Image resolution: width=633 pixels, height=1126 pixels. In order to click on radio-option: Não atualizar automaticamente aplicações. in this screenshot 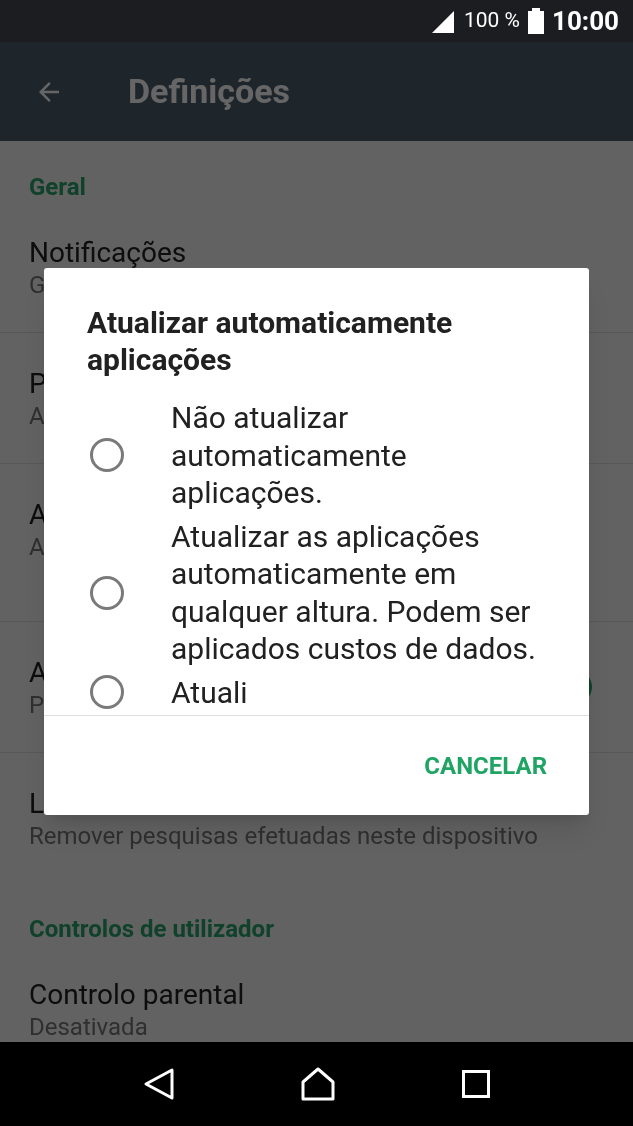, I will do `click(316, 455)`.